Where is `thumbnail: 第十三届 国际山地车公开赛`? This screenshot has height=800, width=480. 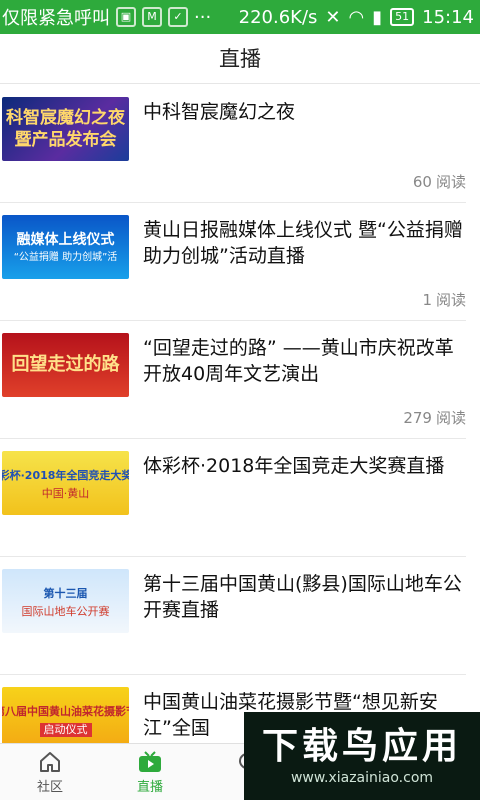 thumbnail: 第十三届 国际山地车公开赛 is located at coordinates (65, 601).